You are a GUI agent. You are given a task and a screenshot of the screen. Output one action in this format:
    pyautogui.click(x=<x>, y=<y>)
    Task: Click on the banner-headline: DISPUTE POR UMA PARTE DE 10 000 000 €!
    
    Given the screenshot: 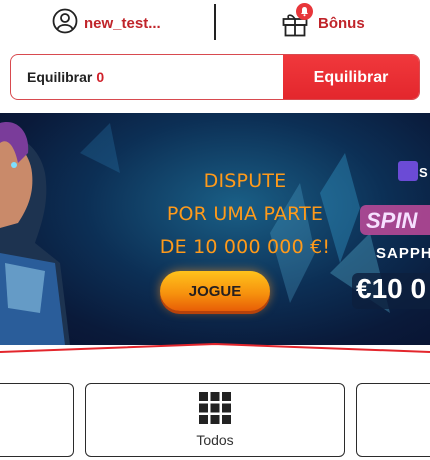 What is the action you would take?
    pyautogui.click(x=245, y=214)
    